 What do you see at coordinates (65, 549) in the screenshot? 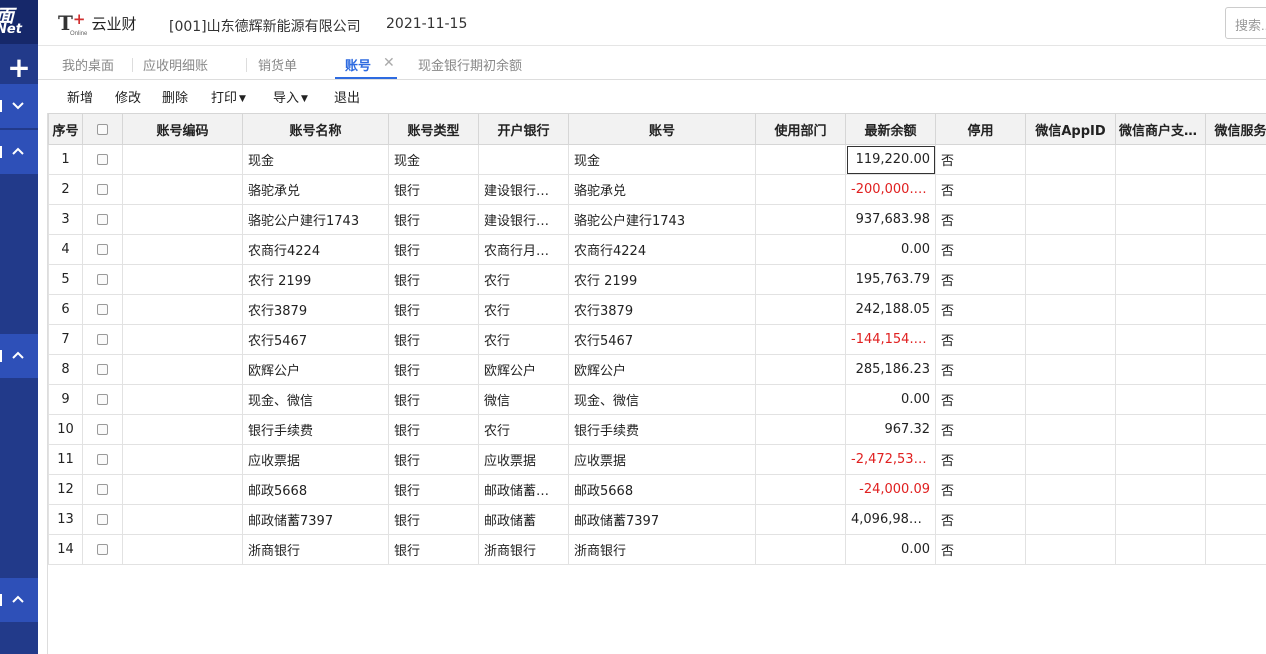
I see `row-index: 14` at bounding box center [65, 549].